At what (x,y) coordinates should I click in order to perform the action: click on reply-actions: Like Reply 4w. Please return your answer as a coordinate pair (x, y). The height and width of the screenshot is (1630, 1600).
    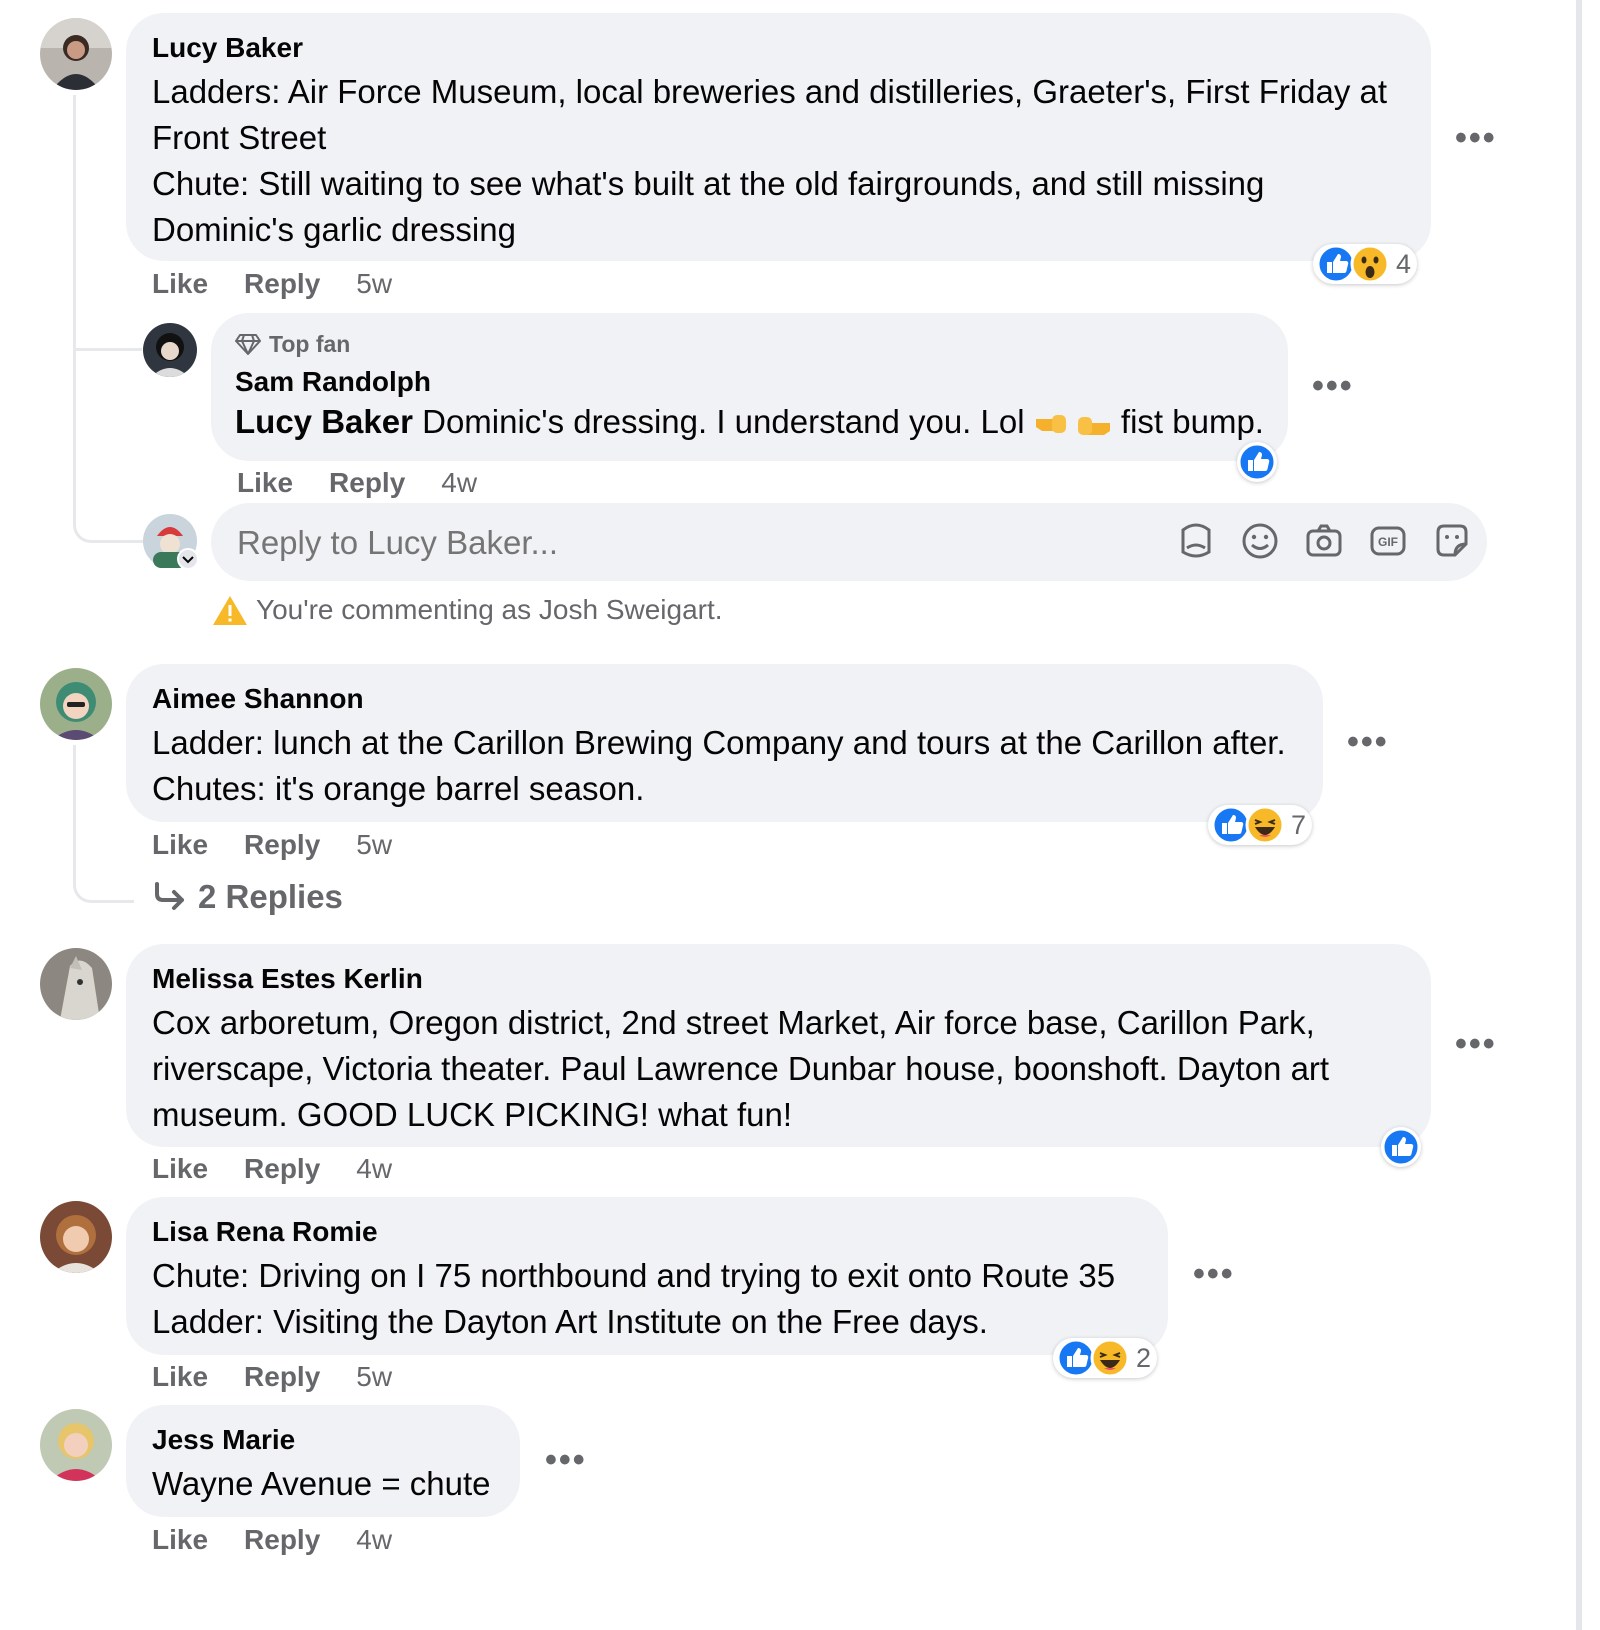
    Looking at the image, I should click on (357, 483).